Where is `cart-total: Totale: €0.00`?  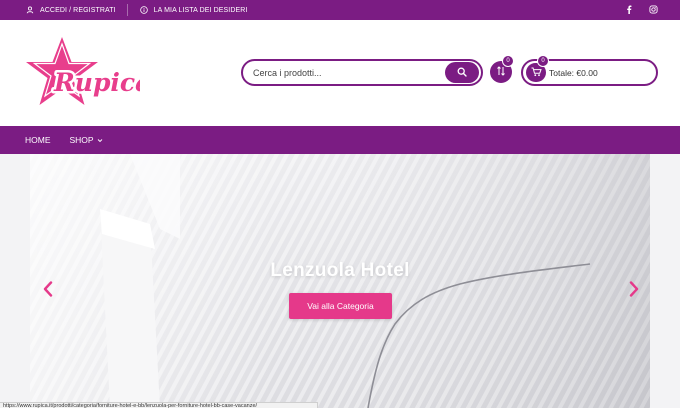
cart-total: Totale: €0.00 is located at coordinates (573, 73).